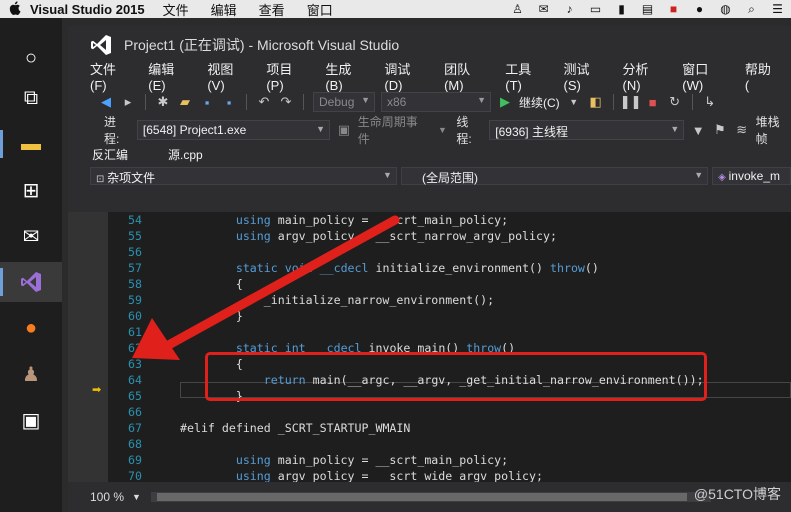 The width and height of the screenshot is (791, 512). Describe the element at coordinates (233, 130) in the screenshot. I see `process-dropdown: [6548] Project1.exe ▼` at that location.